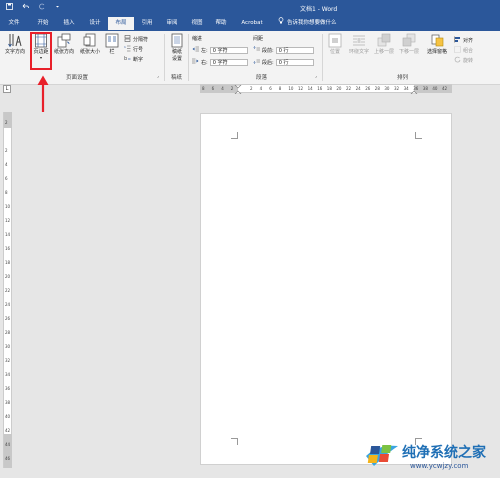 This screenshot has height=478, width=500. I want to click on tab-file: 文件, so click(14, 23).